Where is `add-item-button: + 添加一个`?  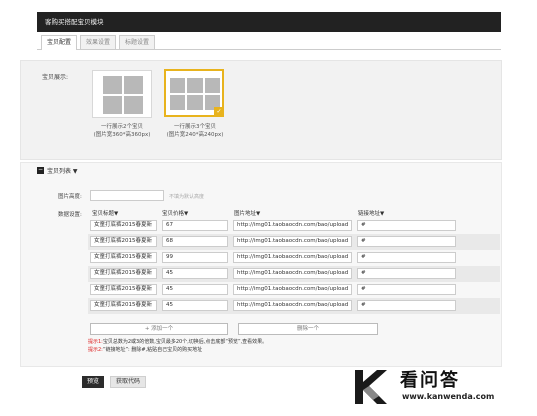
add-item-button: + 添加一个 is located at coordinates (159, 329).